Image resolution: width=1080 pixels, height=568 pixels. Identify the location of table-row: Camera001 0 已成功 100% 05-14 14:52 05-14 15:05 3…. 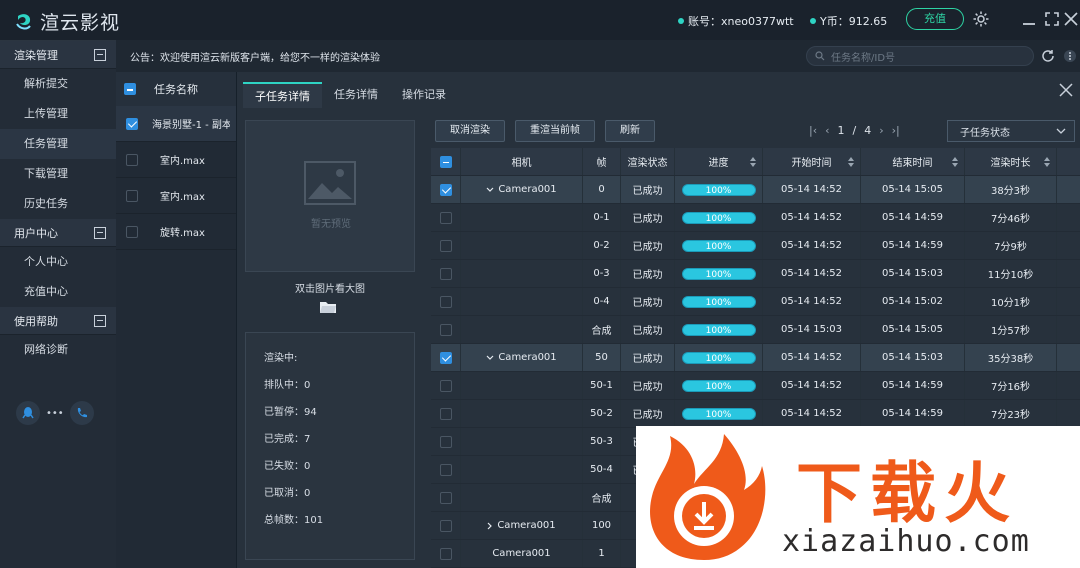
(755, 190).